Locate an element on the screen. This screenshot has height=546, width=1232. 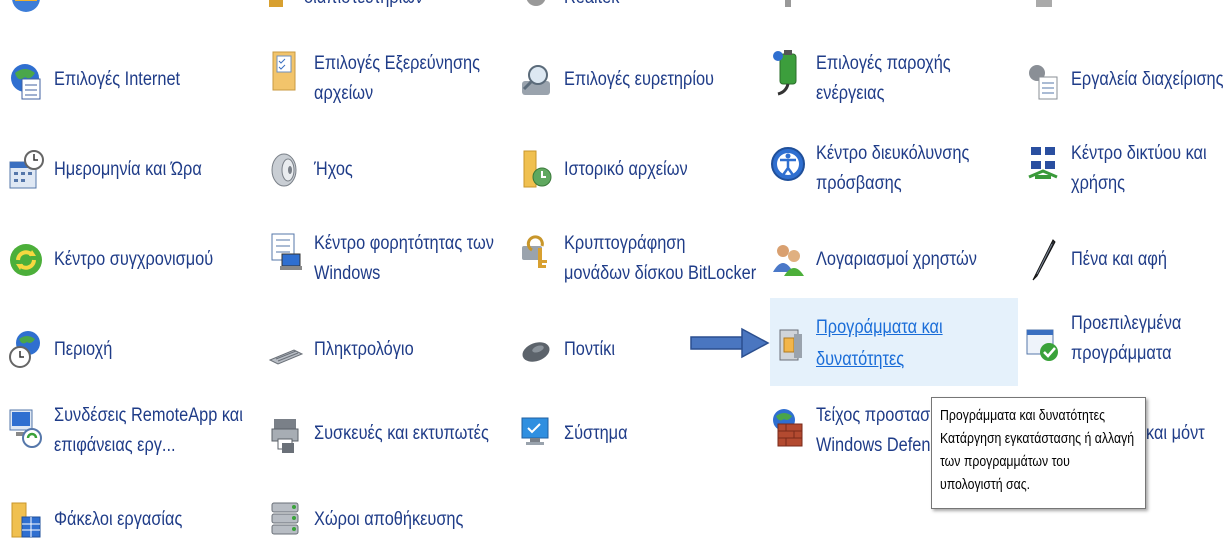
item-label: Πένα και αφή is located at coordinates (1119, 259).